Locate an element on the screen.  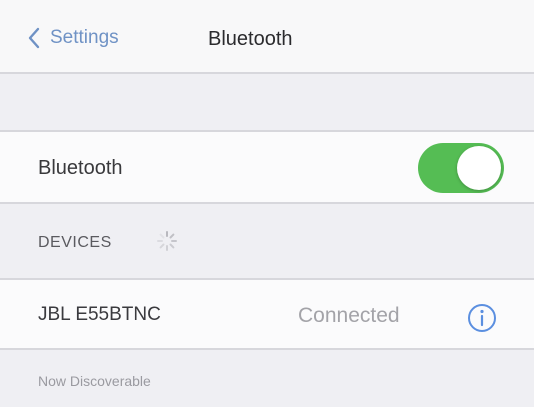
bluetooth-toggle is located at coordinates (461, 168).